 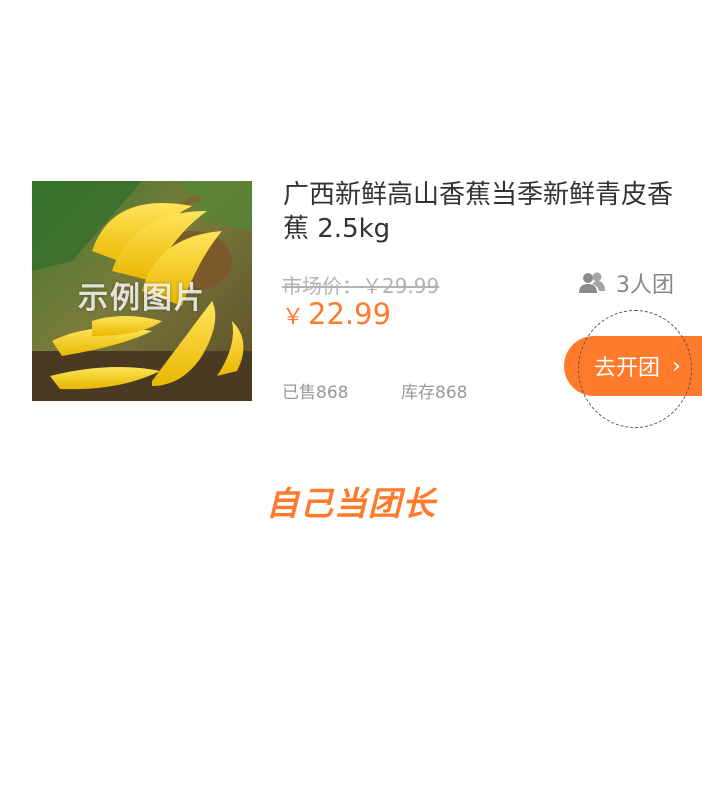 What do you see at coordinates (315, 393) in the screenshot?
I see `sold-count: 已售868` at bounding box center [315, 393].